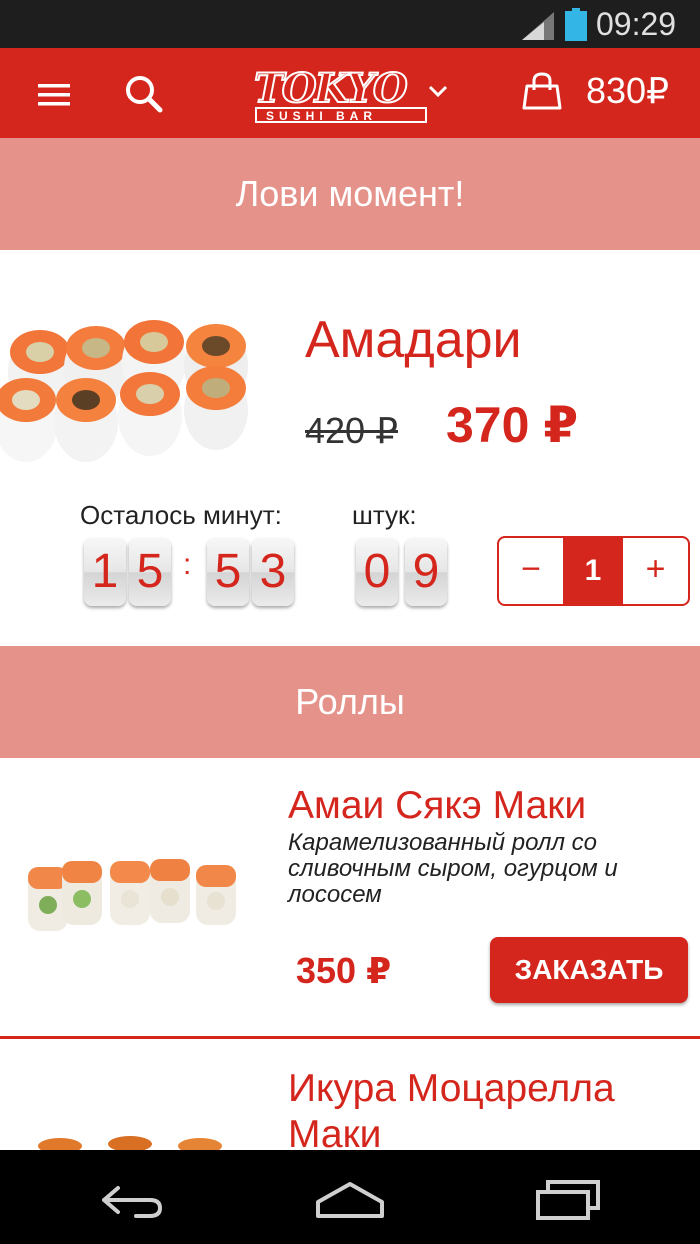 The width and height of the screenshot is (700, 1244). What do you see at coordinates (350, 194) in the screenshot?
I see `promo-header: Лови момент!` at bounding box center [350, 194].